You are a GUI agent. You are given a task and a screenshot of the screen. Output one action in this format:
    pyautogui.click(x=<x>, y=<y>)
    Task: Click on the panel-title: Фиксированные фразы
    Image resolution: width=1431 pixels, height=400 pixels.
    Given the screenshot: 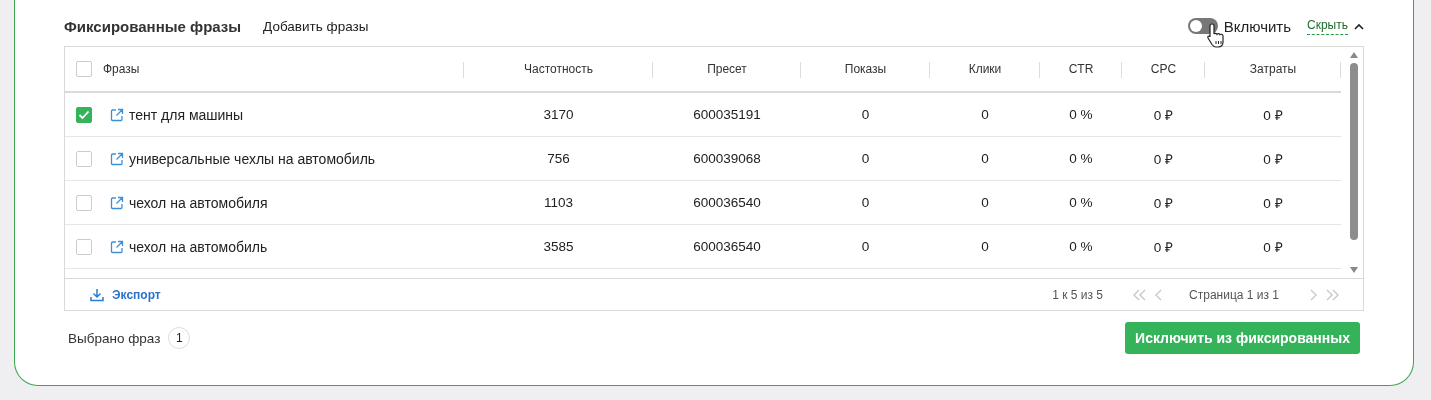 What is the action you would take?
    pyautogui.click(x=153, y=26)
    